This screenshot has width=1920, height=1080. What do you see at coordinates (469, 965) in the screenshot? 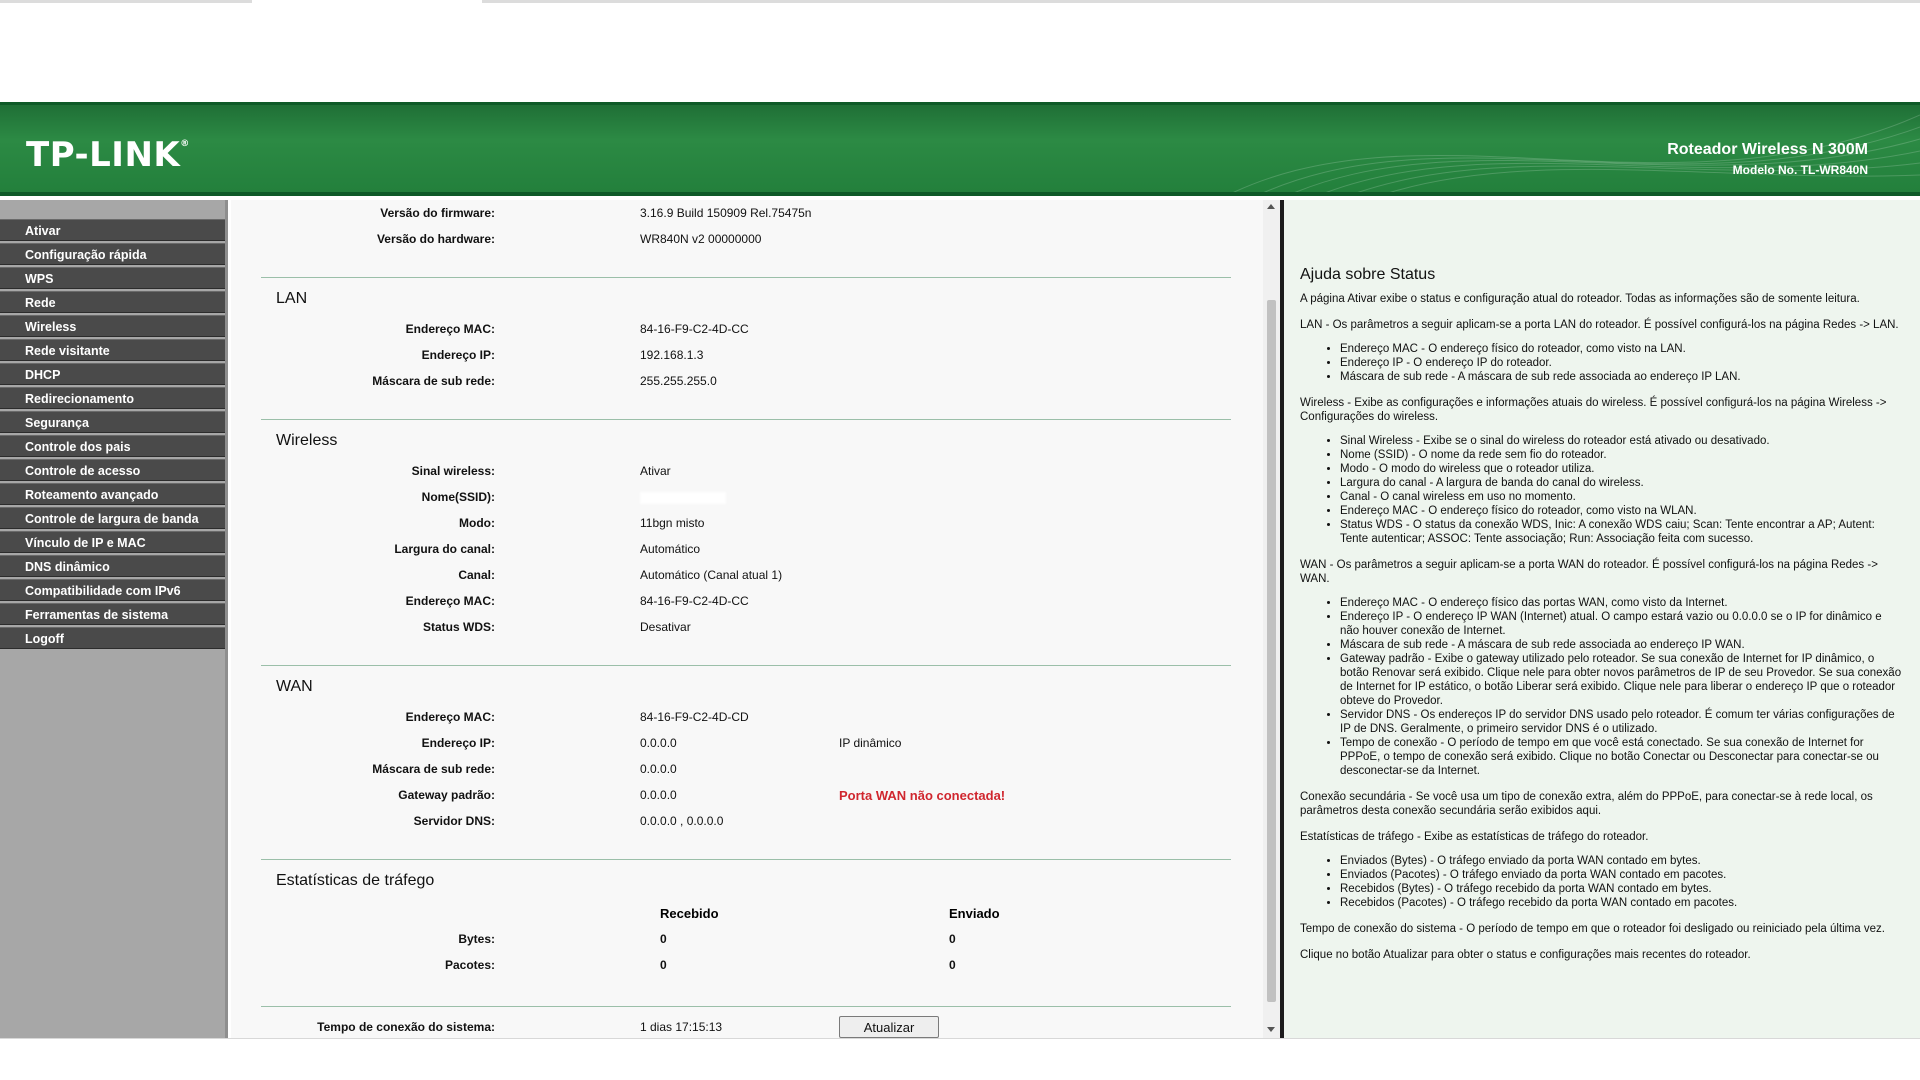
I see `traffic-packets-label: Pacotes:` at bounding box center [469, 965].